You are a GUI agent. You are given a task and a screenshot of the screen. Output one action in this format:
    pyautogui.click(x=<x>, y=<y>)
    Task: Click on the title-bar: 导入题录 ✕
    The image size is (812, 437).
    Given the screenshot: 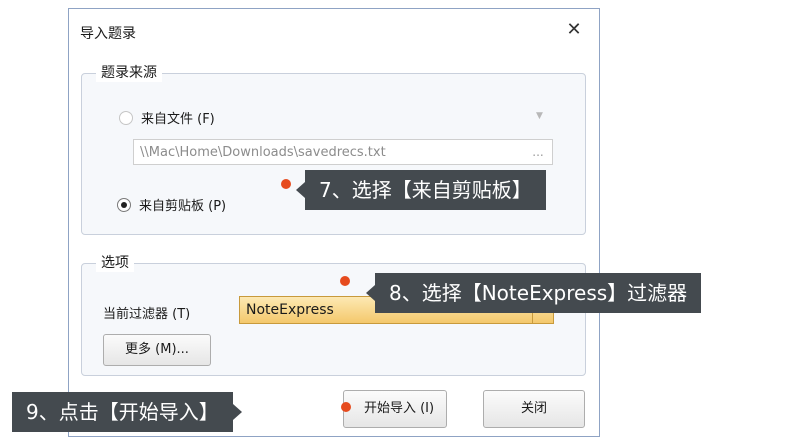 What is the action you would take?
    pyautogui.click(x=334, y=31)
    